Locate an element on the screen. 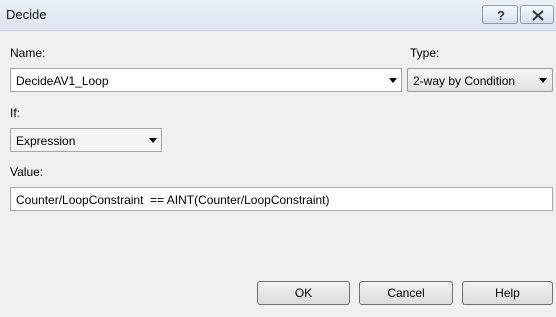 This screenshot has height=317, width=556. help-button: ? is located at coordinates (500, 14).